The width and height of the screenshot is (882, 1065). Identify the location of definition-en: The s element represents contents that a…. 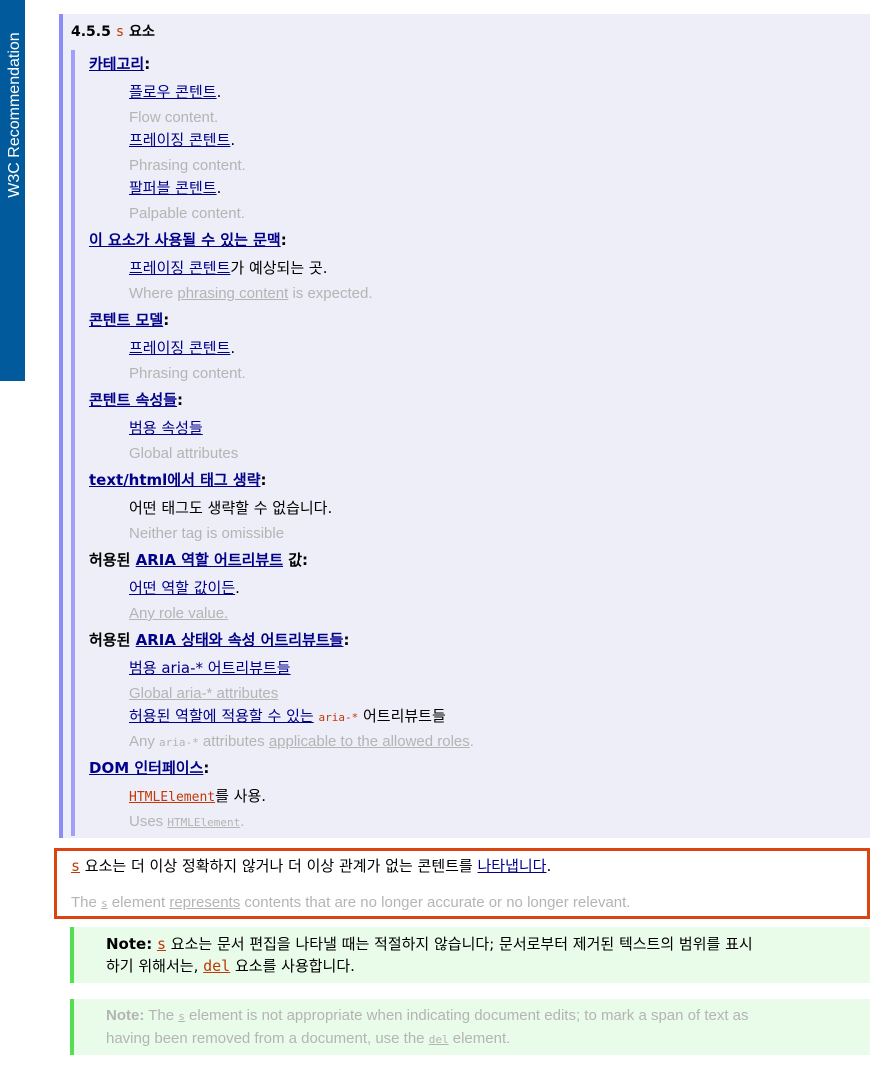
(351, 902).